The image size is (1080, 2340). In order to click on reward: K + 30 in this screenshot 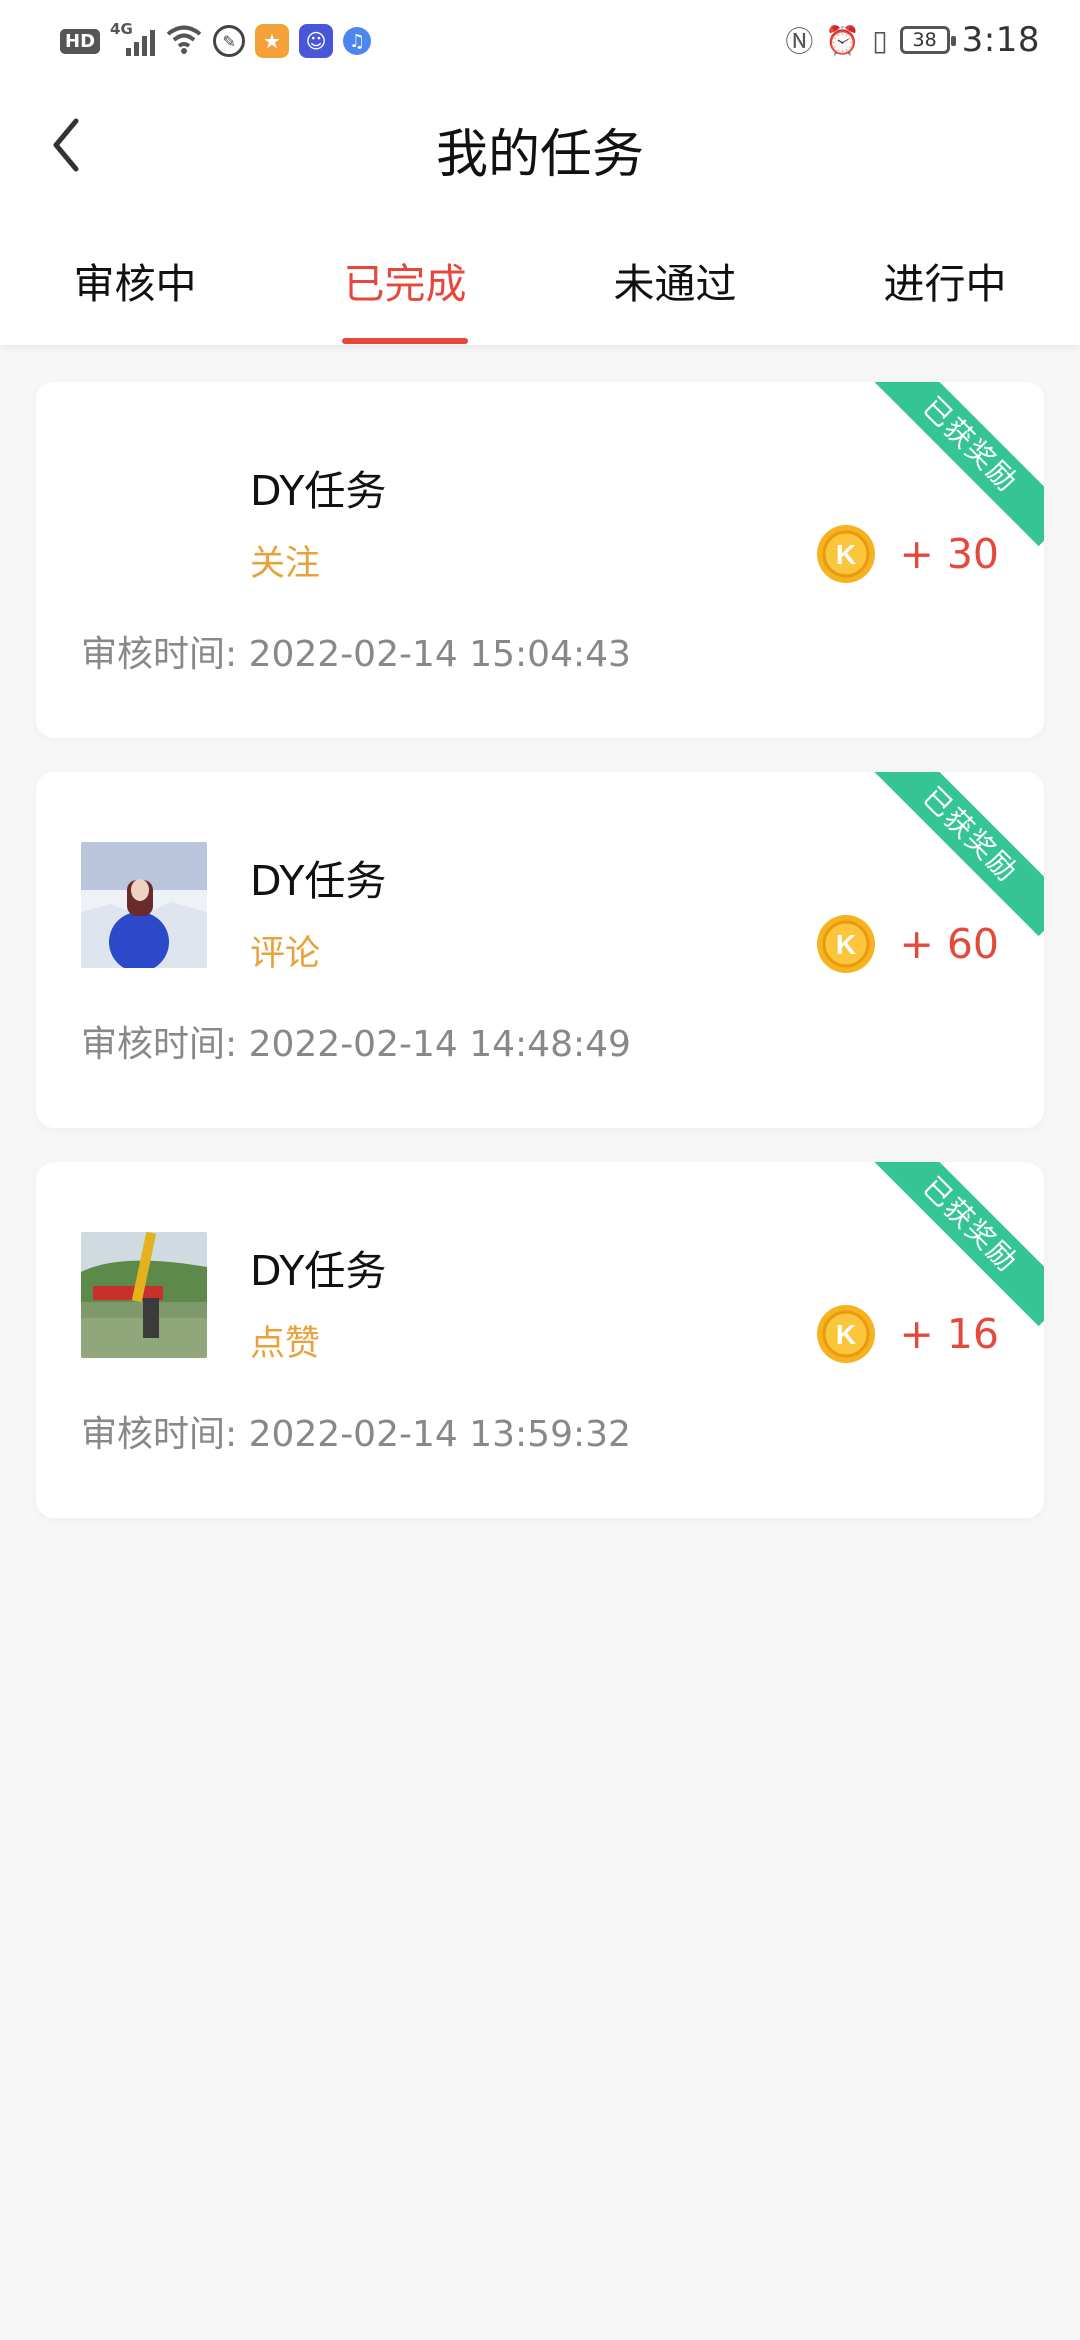, I will do `click(907, 554)`.